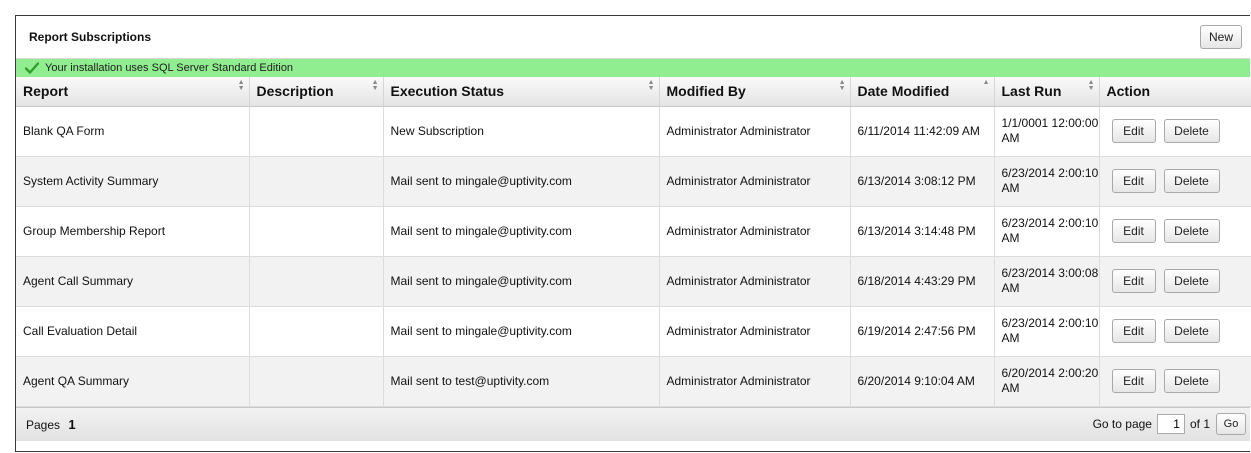 The width and height of the screenshot is (1251, 453). Describe the element at coordinates (922, 381) in the screenshot. I see `date-modified-cell: 6/20/2014 9:10:04 AM` at that location.